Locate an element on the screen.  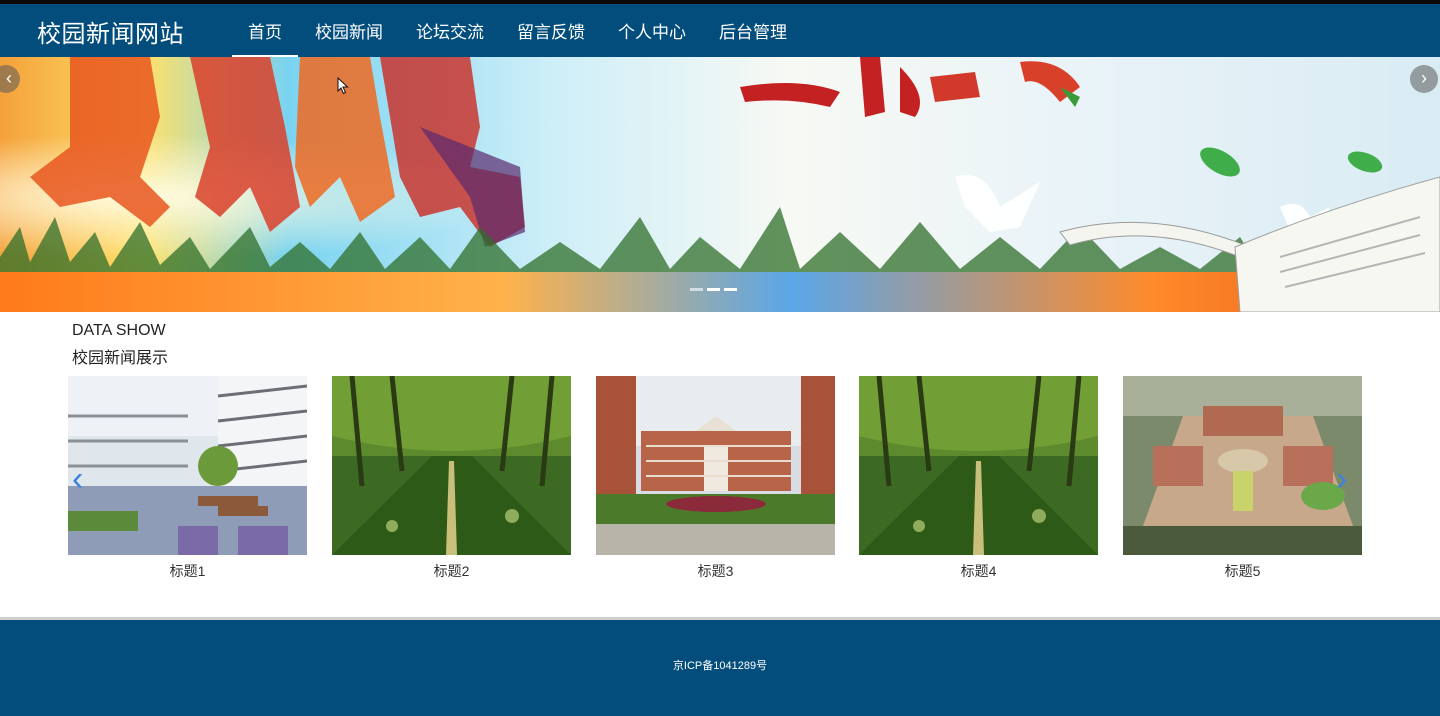
nav-item-admin: 后台管理 is located at coordinates (753, 30).